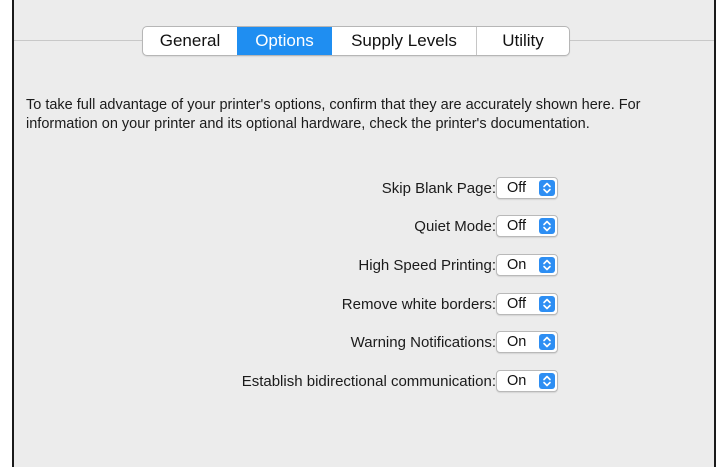  I want to click on option-row-skip-blank-page: Skip Blank Page: Off, so click(366, 189).